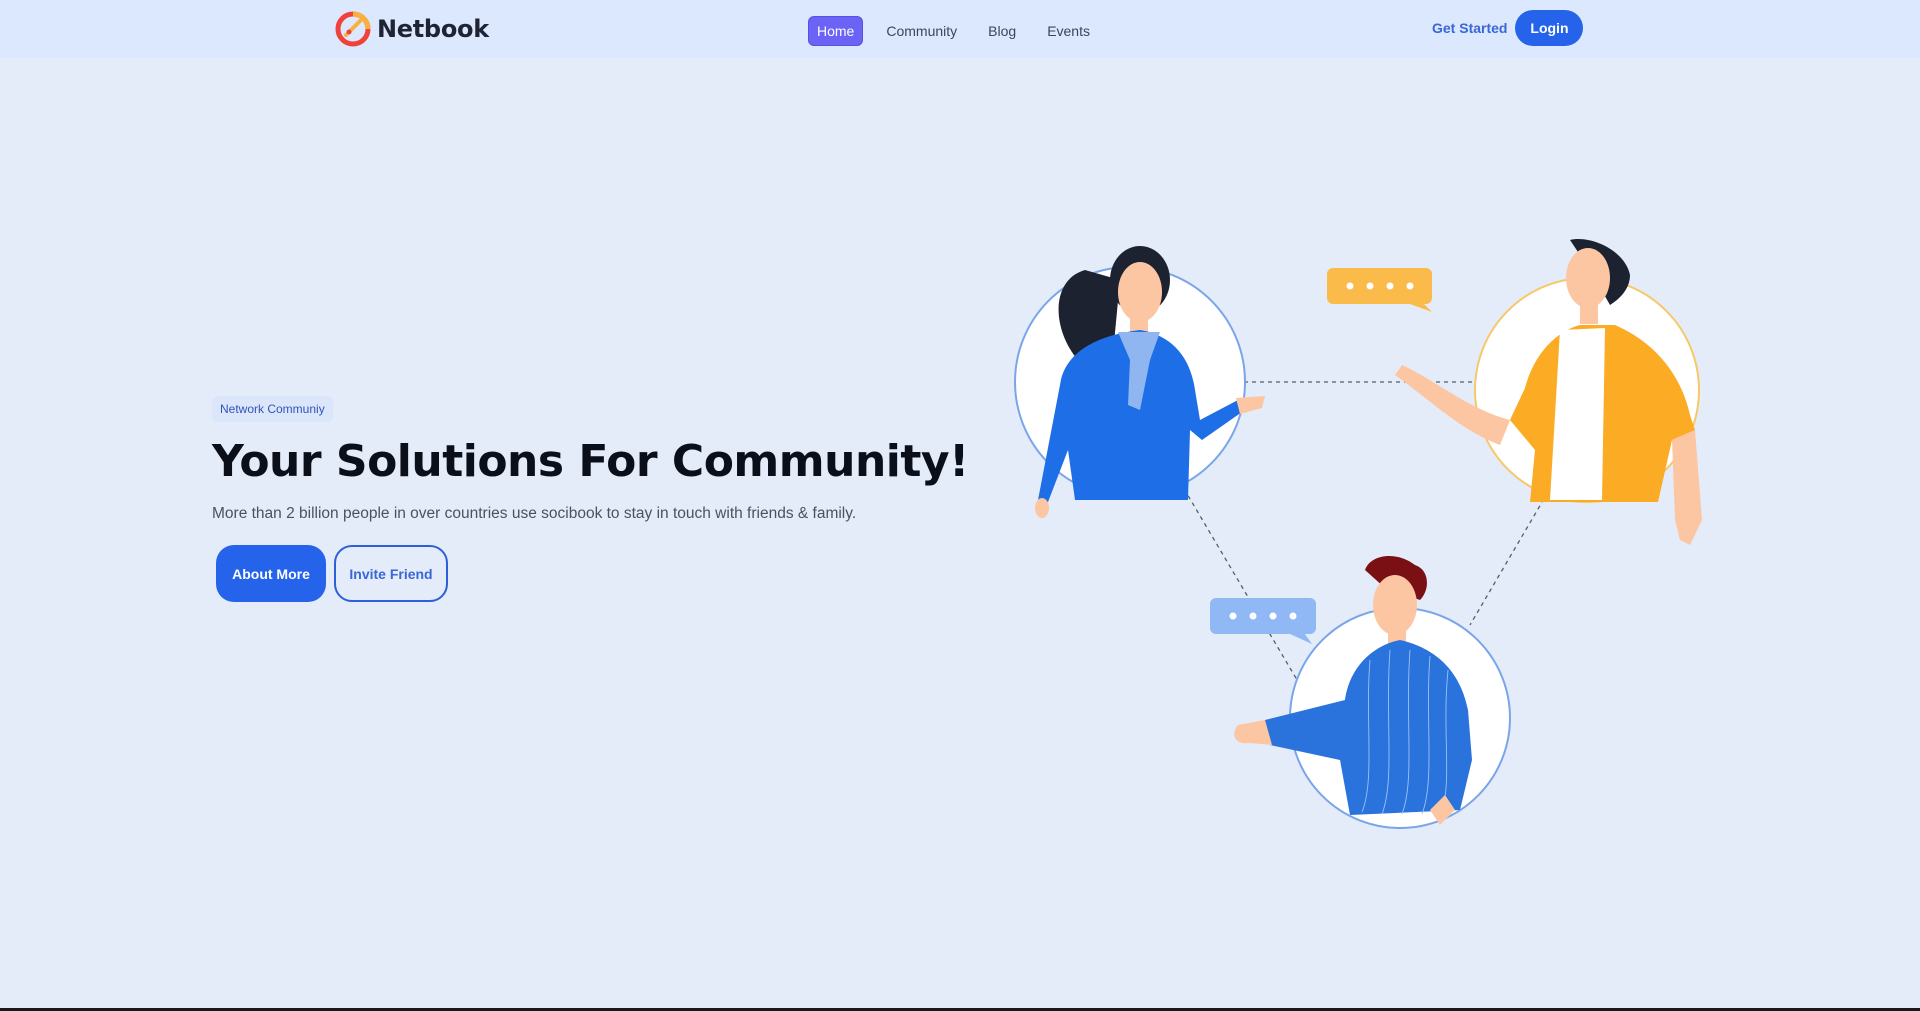 The height and width of the screenshot is (1011, 1920). Describe the element at coordinates (590, 461) in the screenshot. I see `hero-title: Your Solutions For Community!` at that location.